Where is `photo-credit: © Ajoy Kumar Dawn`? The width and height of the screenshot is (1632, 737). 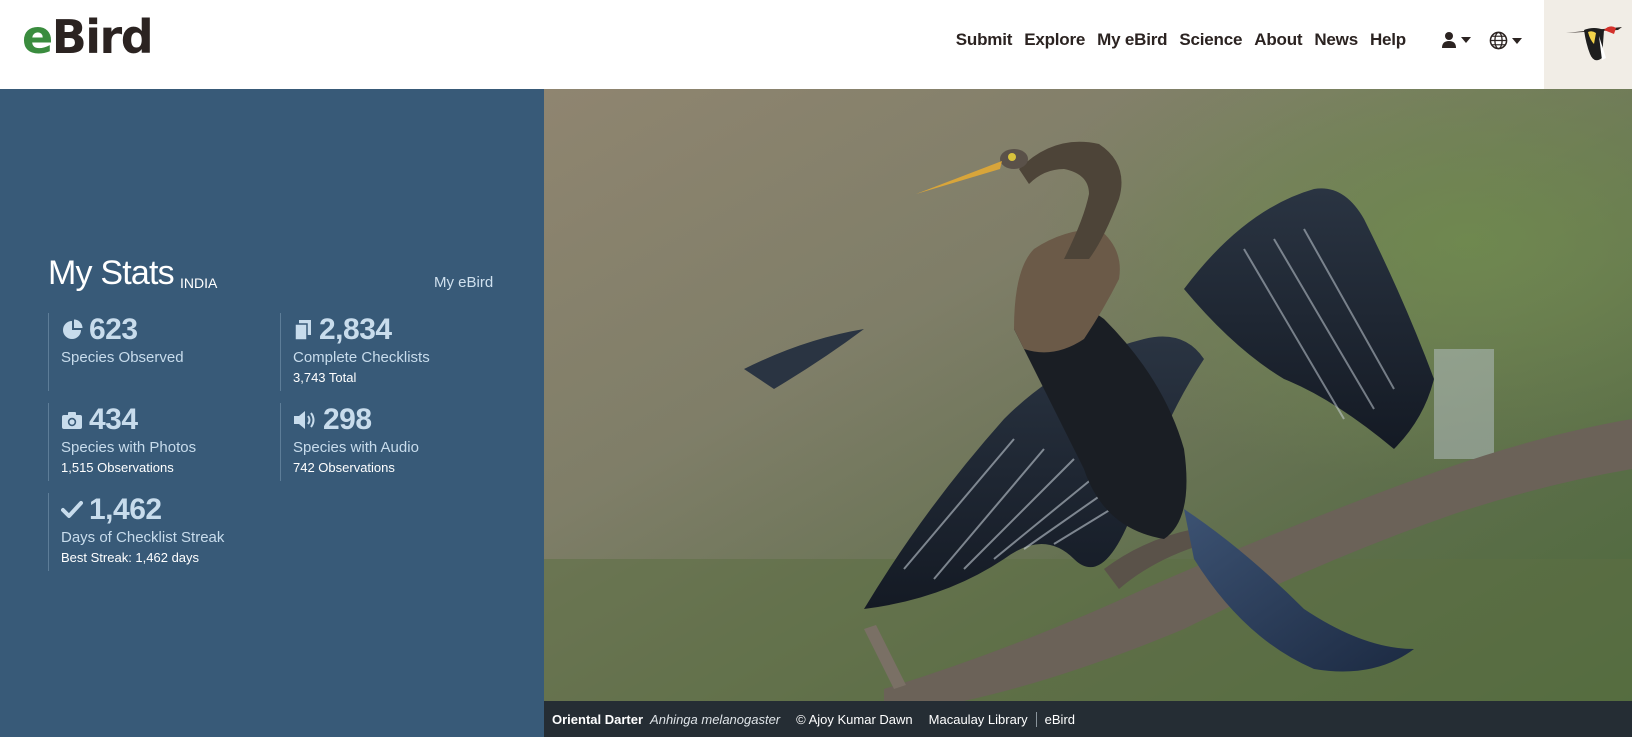 photo-credit: © Ajoy Kumar Dawn is located at coordinates (854, 719).